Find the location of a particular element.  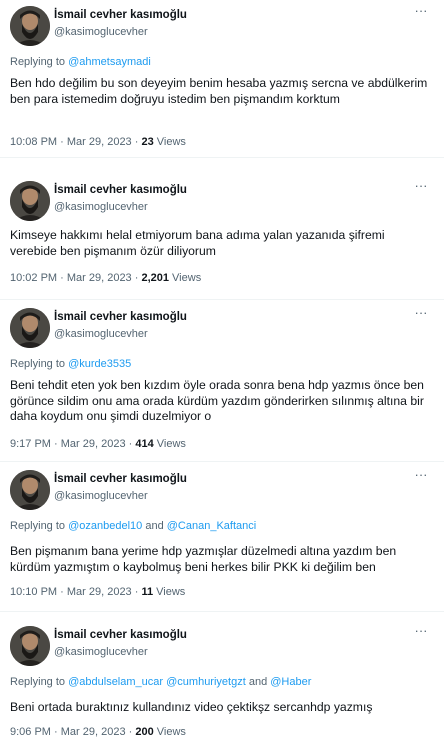

view-count: 414 is located at coordinates (144, 444).